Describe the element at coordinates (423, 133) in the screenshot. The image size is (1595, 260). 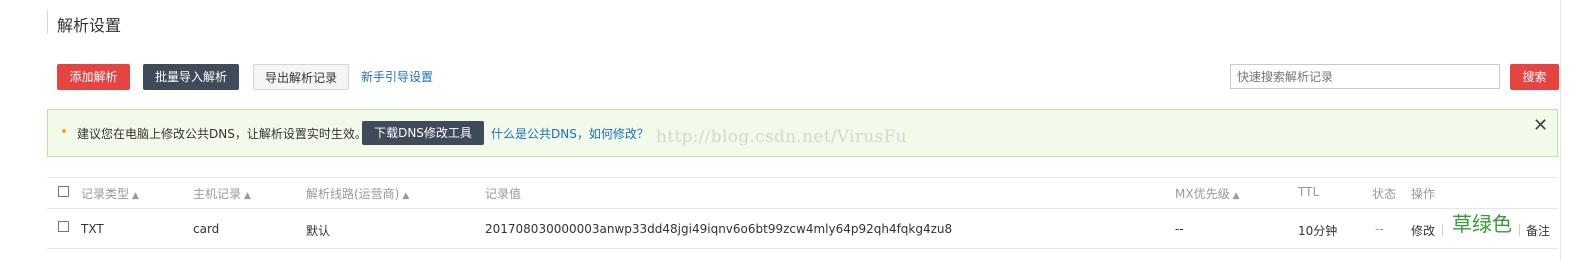
I see `download-dns-tool-button: 下载DNS修改工具` at that location.